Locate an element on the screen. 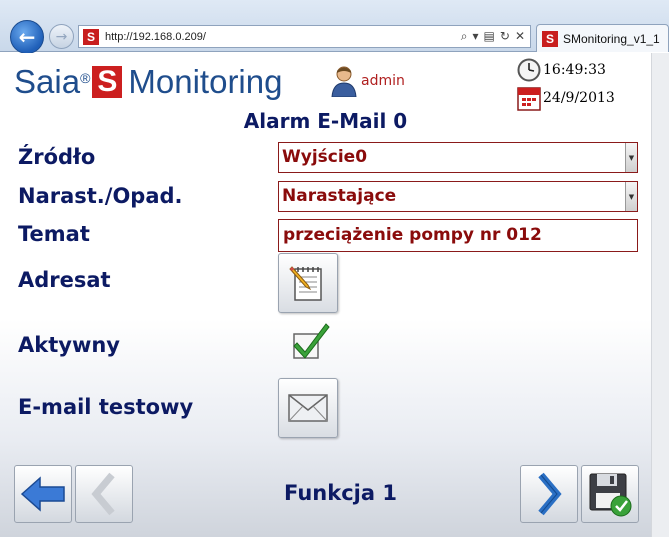  test-email-label: E-mail testowy is located at coordinates (106, 407).